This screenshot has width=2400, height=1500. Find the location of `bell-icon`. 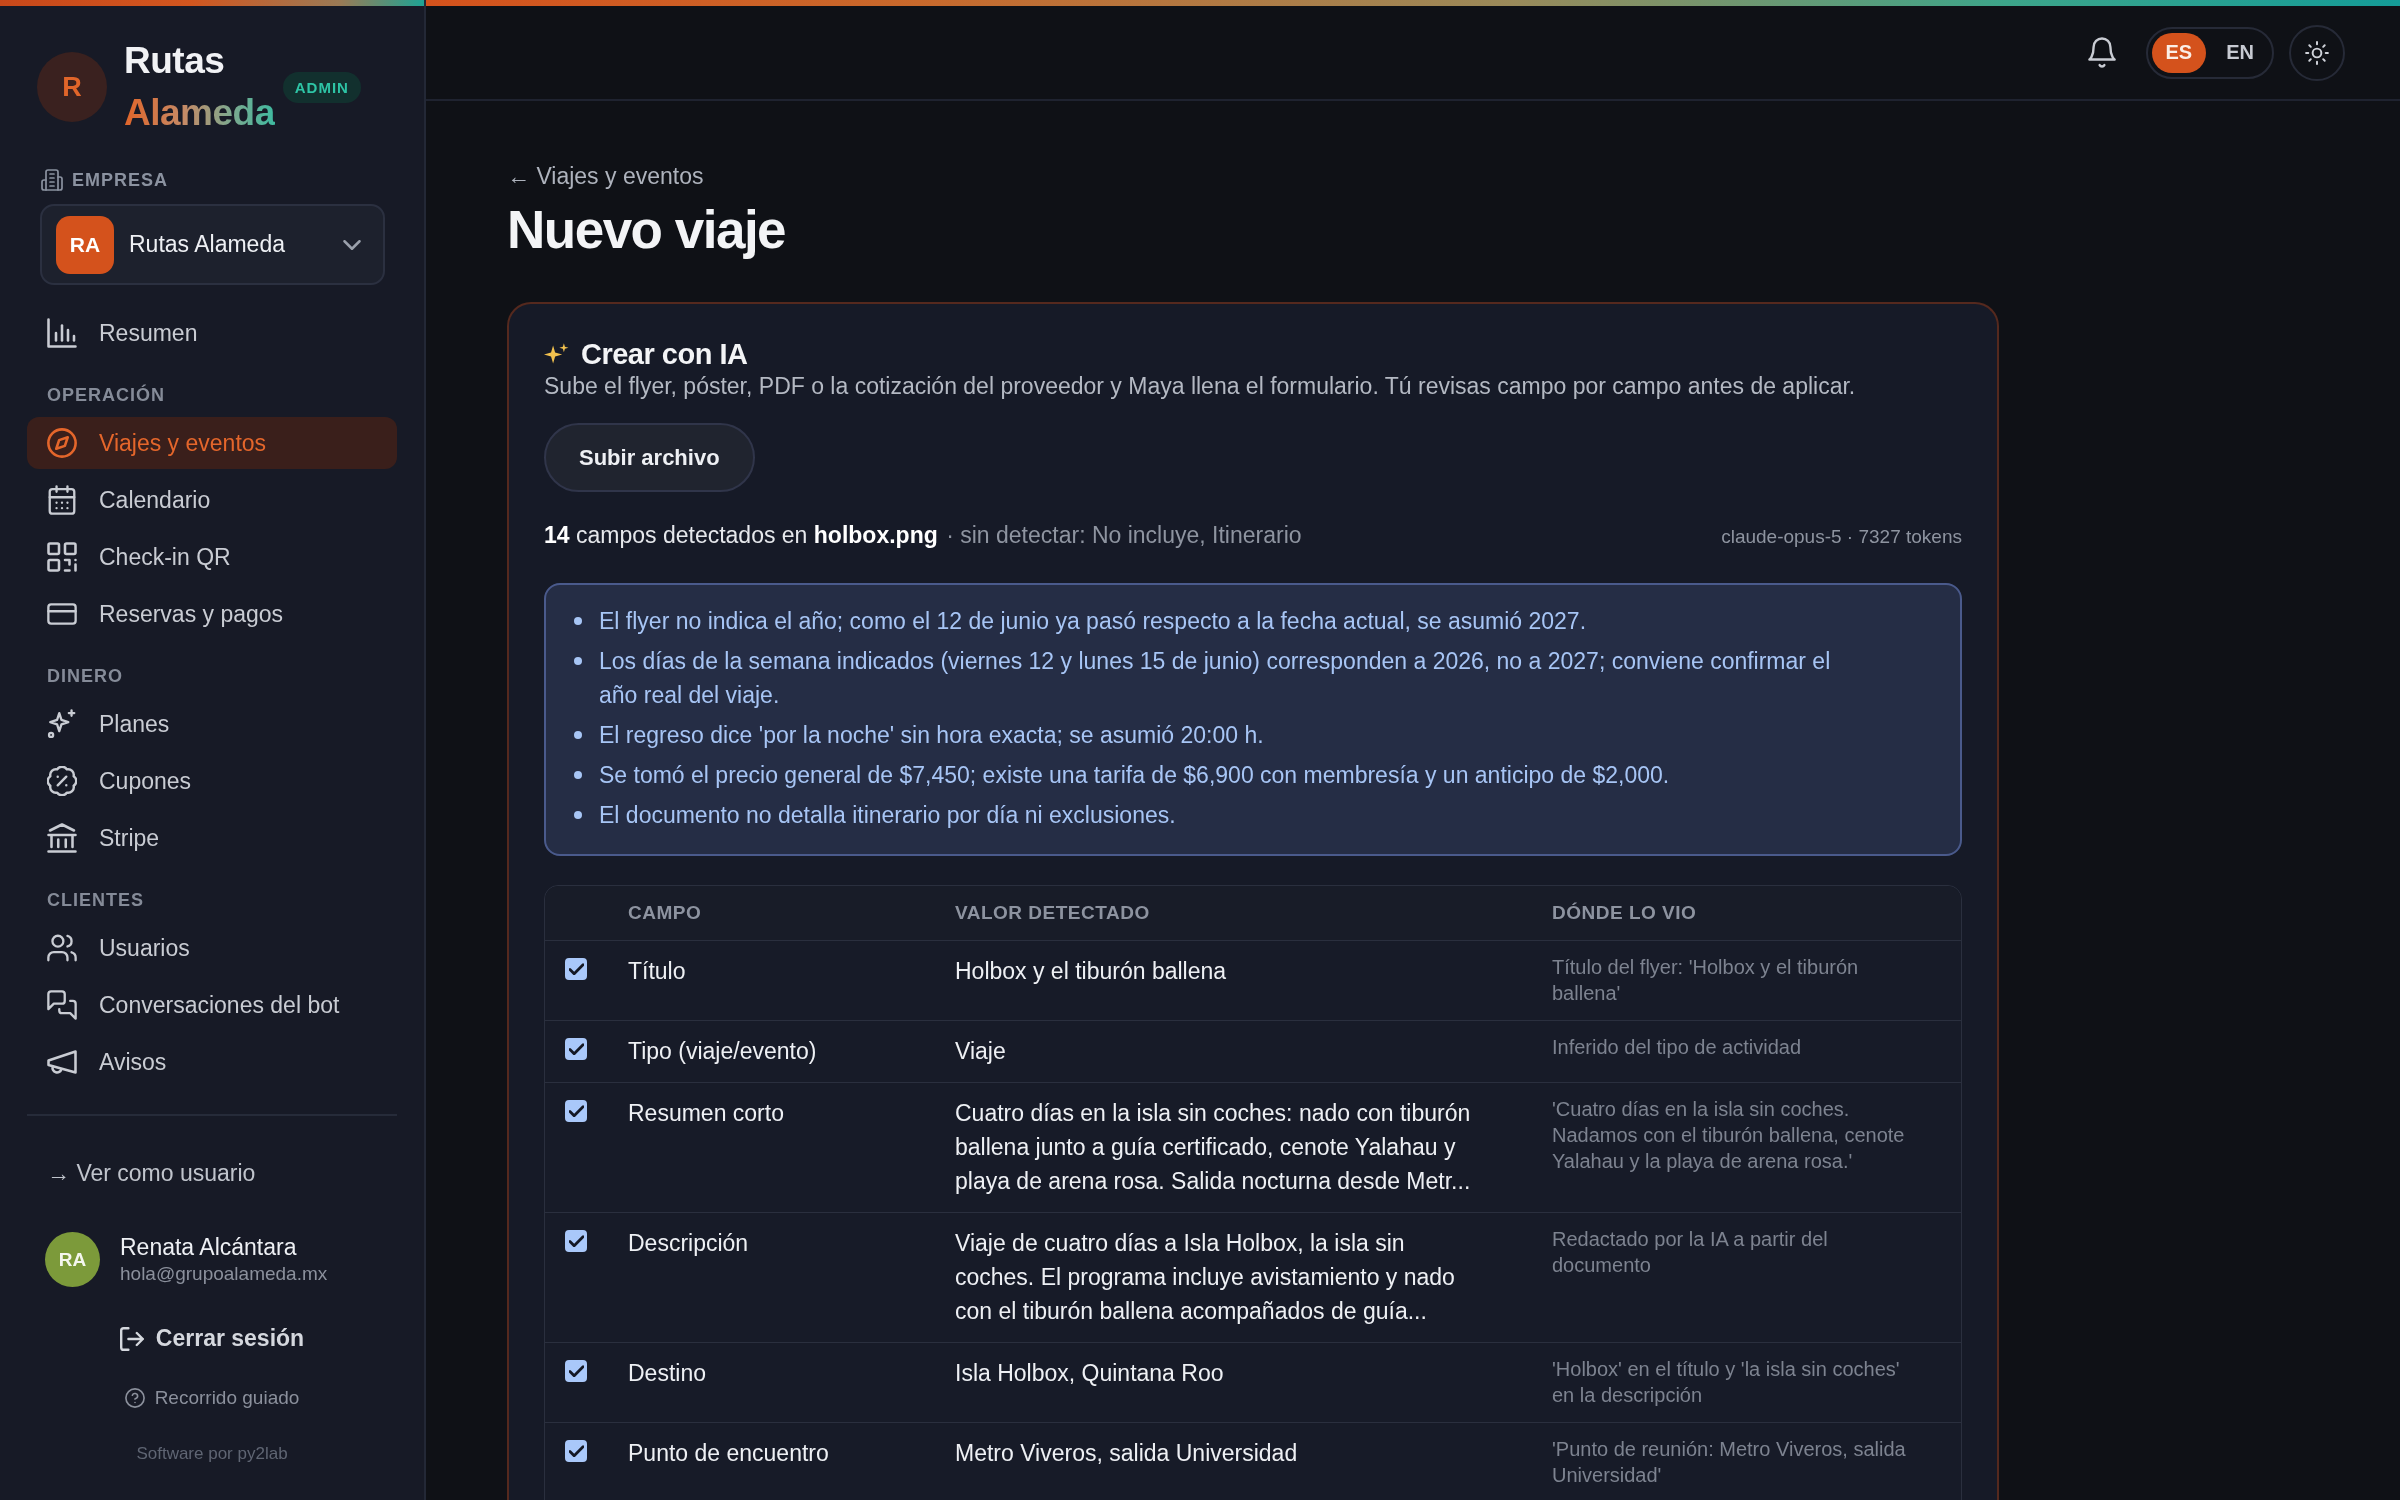

bell-icon is located at coordinates (2101, 52).